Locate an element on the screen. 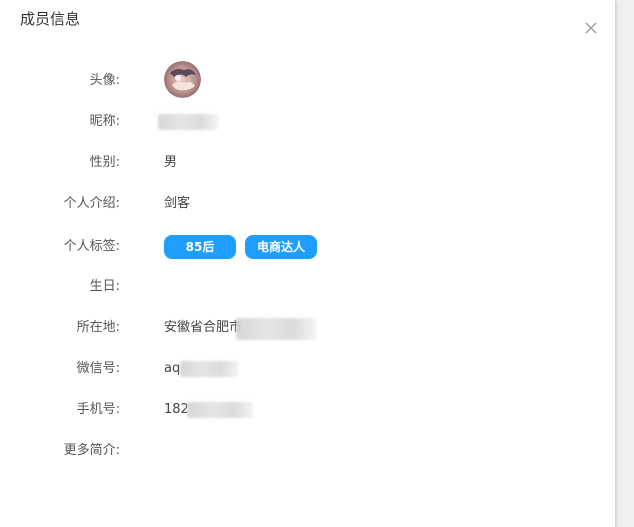 This screenshot has height=527, width=634. close-icon is located at coordinates (591, 28).